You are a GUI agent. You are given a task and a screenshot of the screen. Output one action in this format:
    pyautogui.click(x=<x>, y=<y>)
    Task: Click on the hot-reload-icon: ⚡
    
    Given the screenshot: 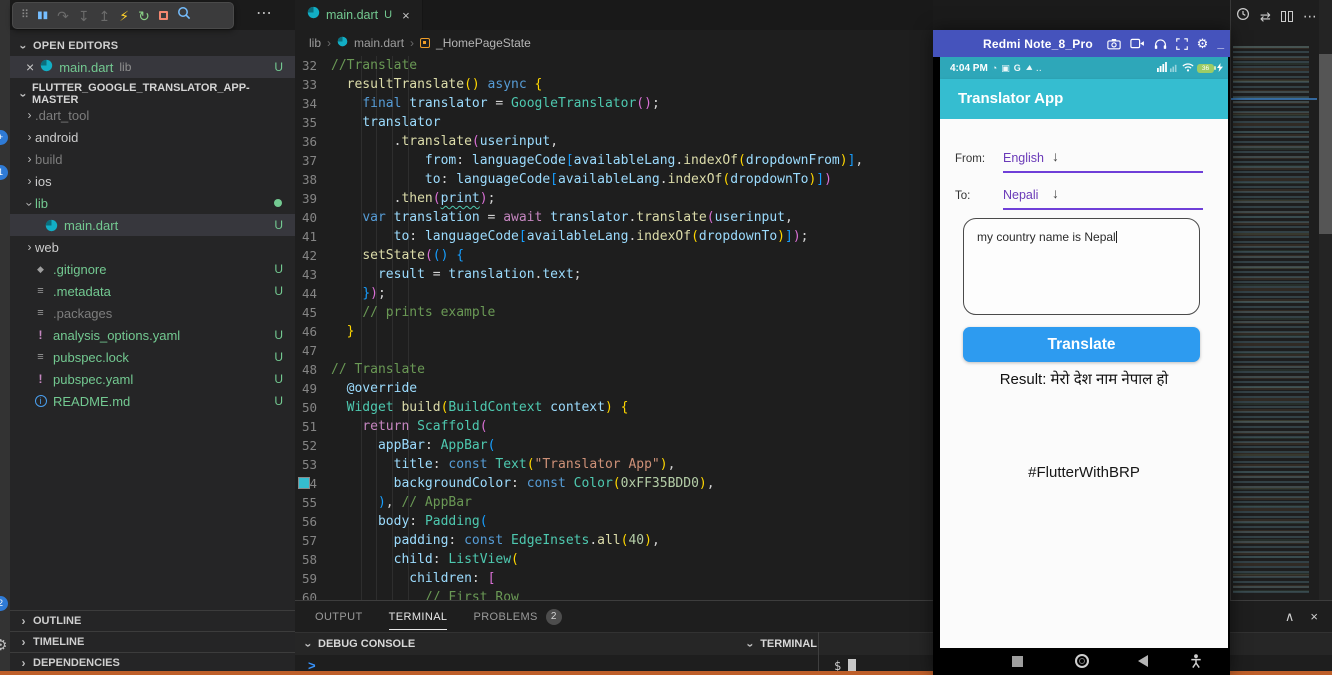 What is the action you would take?
    pyautogui.click(x=124, y=16)
    